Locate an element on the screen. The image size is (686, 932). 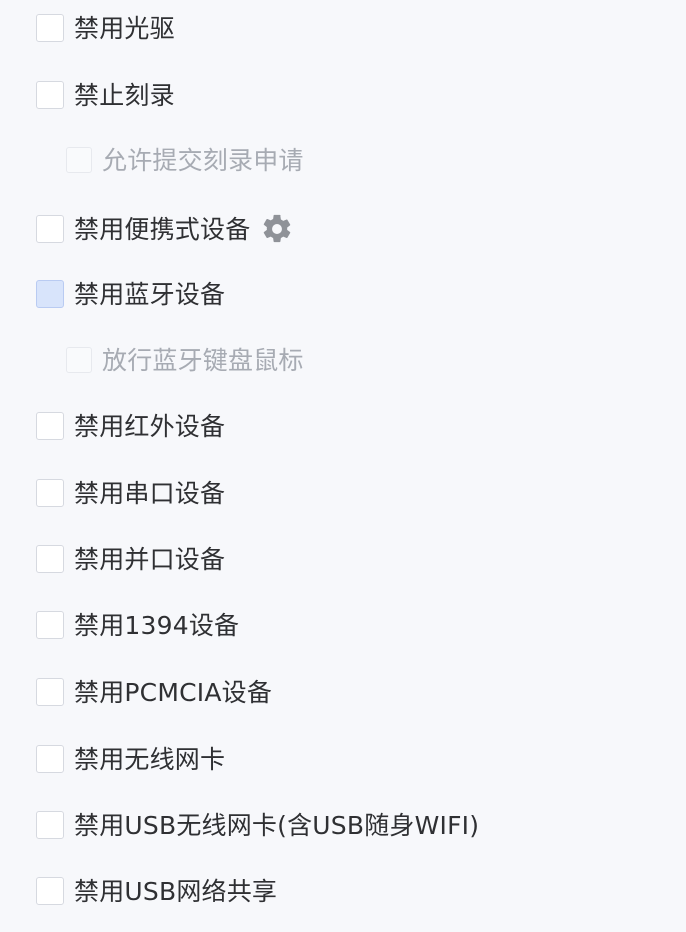
option-disable-wireless-card: 禁用无线网卡 is located at coordinates (130, 759).